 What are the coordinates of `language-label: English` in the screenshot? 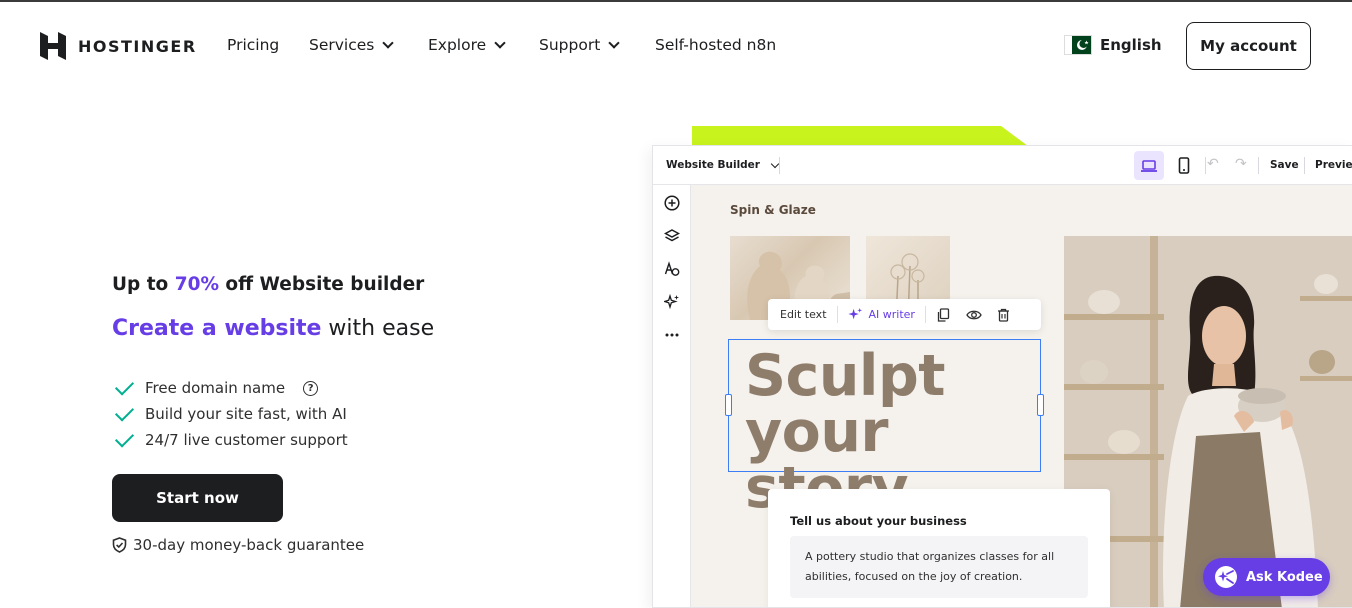 It's located at (1131, 45).